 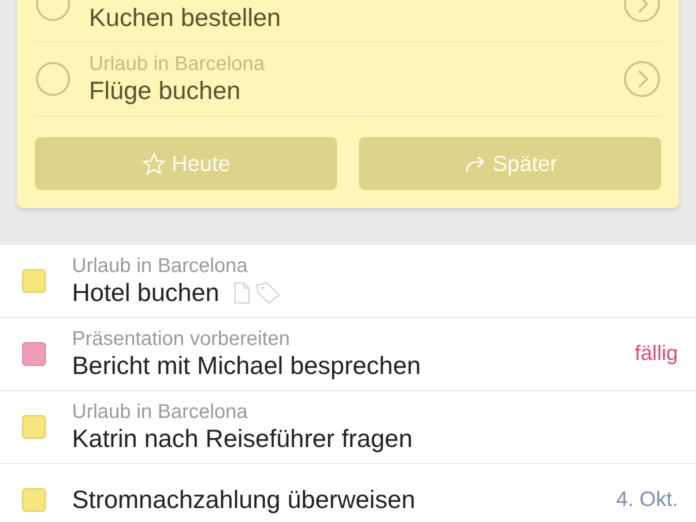 What do you see at coordinates (647, 500) in the screenshot?
I see `due-label: 4. Okt.` at bounding box center [647, 500].